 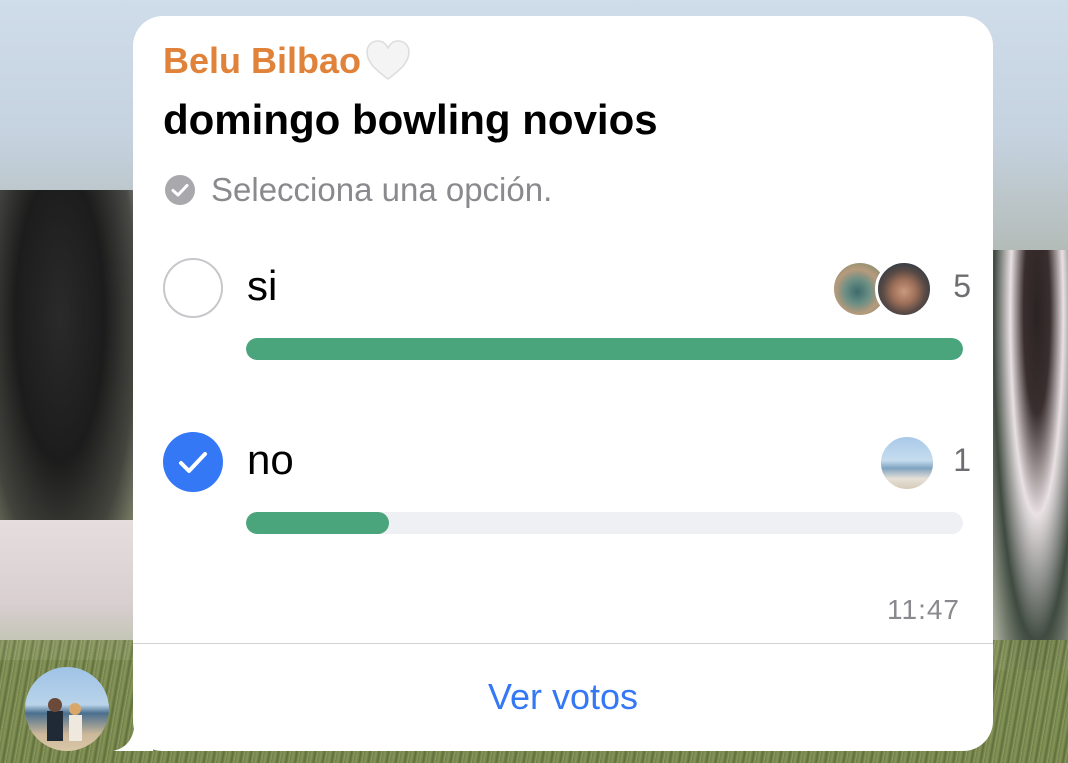 I want to click on checkmark-icon, so click(x=193, y=462).